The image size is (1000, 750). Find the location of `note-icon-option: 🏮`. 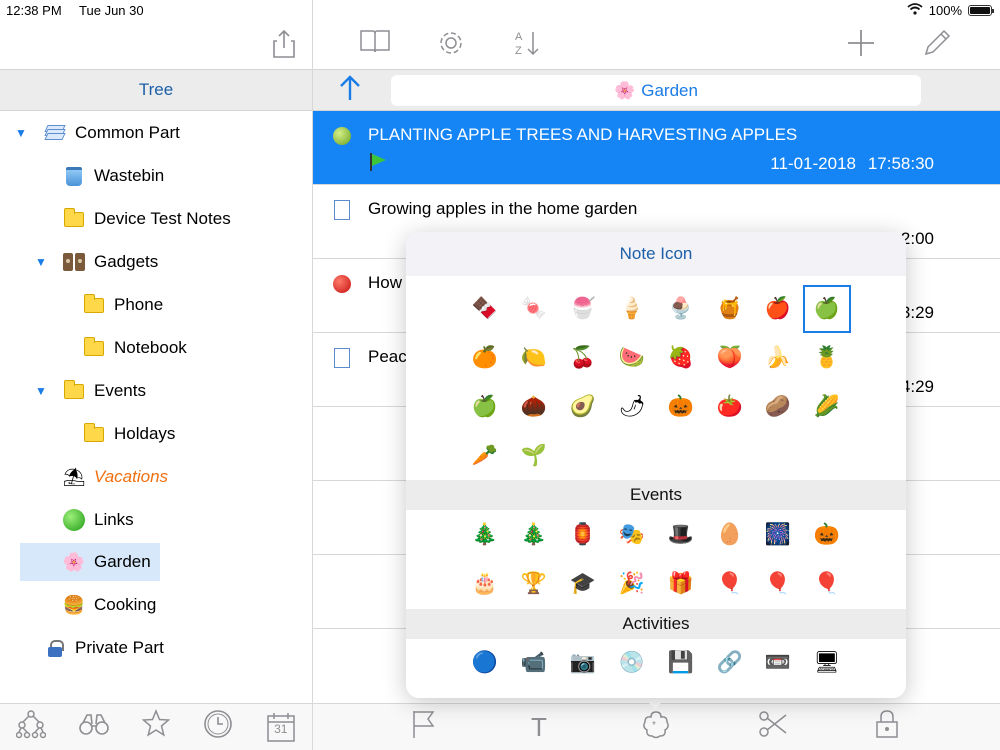

note-icon-option: 🏮 is located at coordinates (583, 535).